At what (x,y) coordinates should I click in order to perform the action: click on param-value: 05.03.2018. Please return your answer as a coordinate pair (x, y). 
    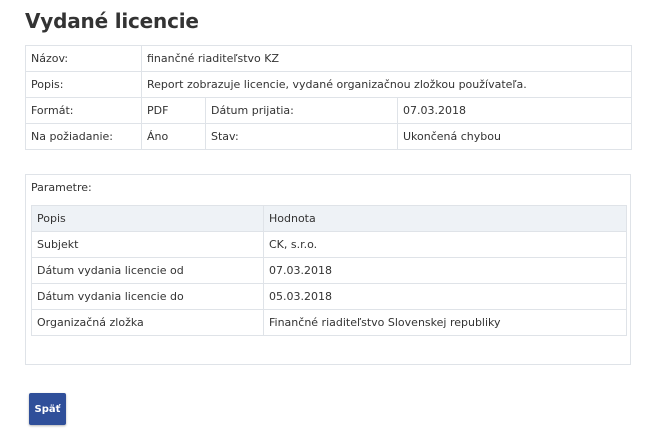
    Looking at the image, I should click on (445, 296).